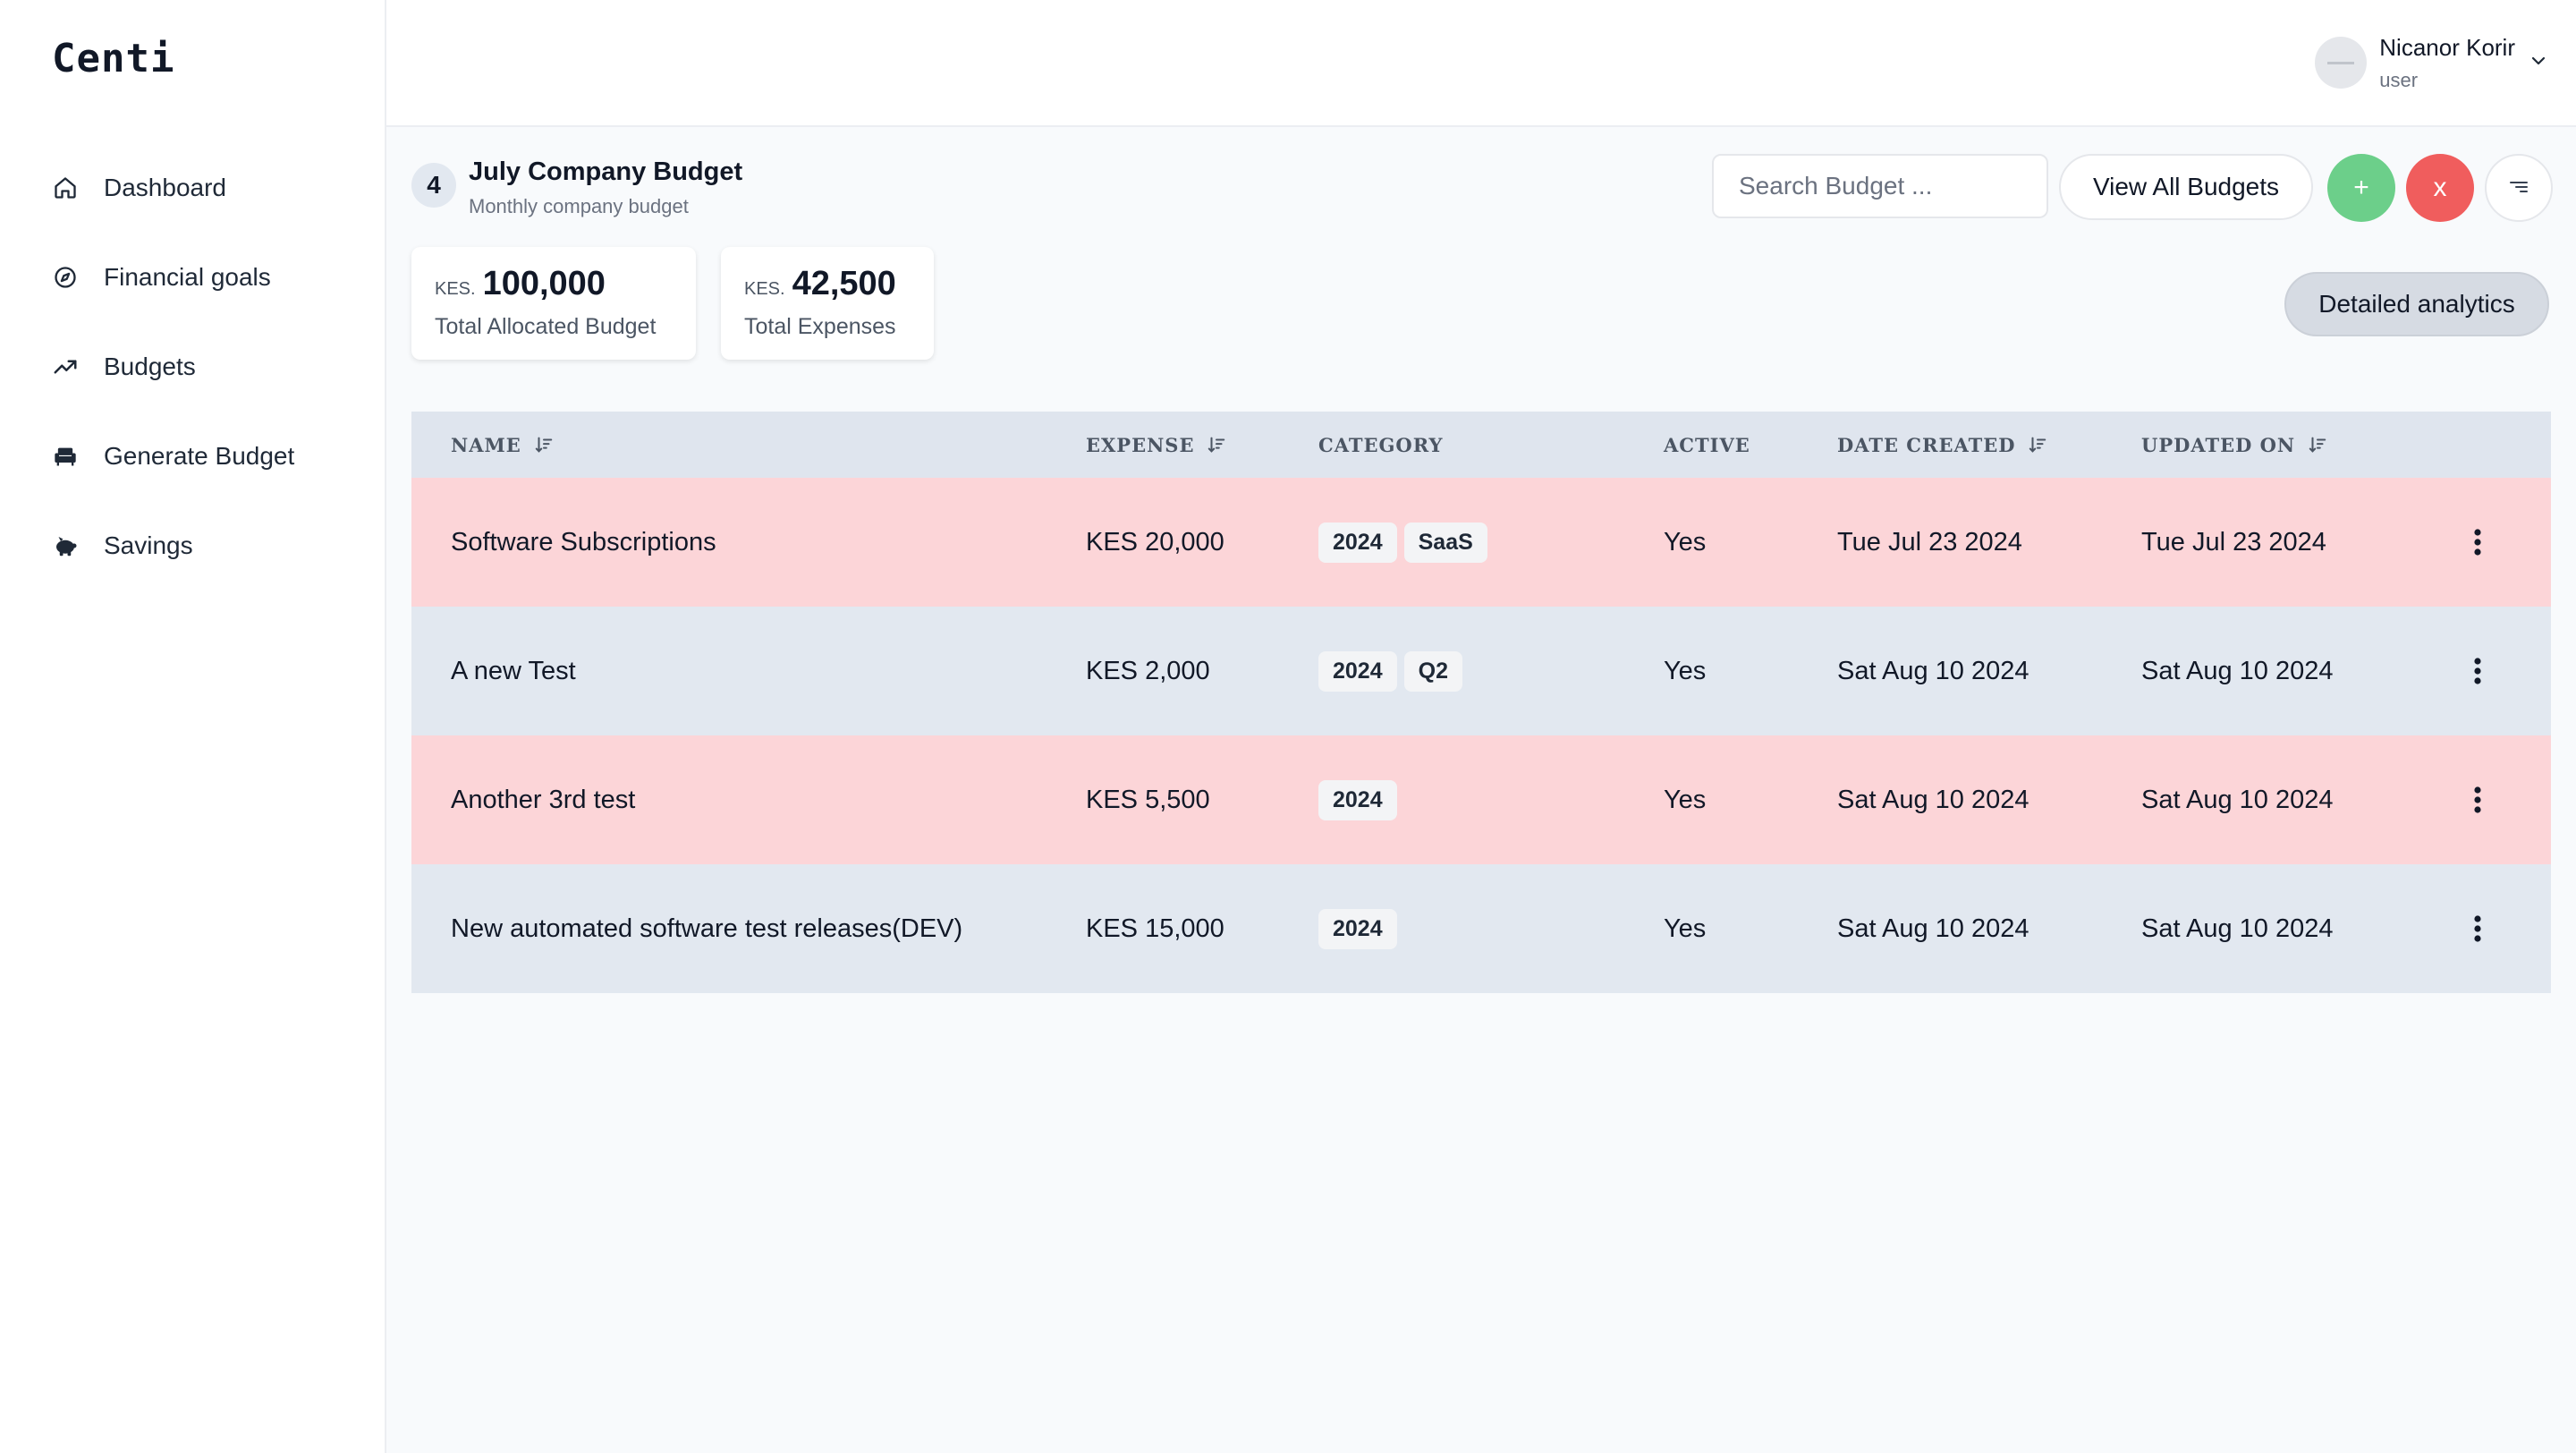 Image resolution: width=2576 pixels, height=1453 pixels. Describe the element at coordinates (583, 542) in the screenshot. I see `cell-name: Software Subscriptions` at that location.